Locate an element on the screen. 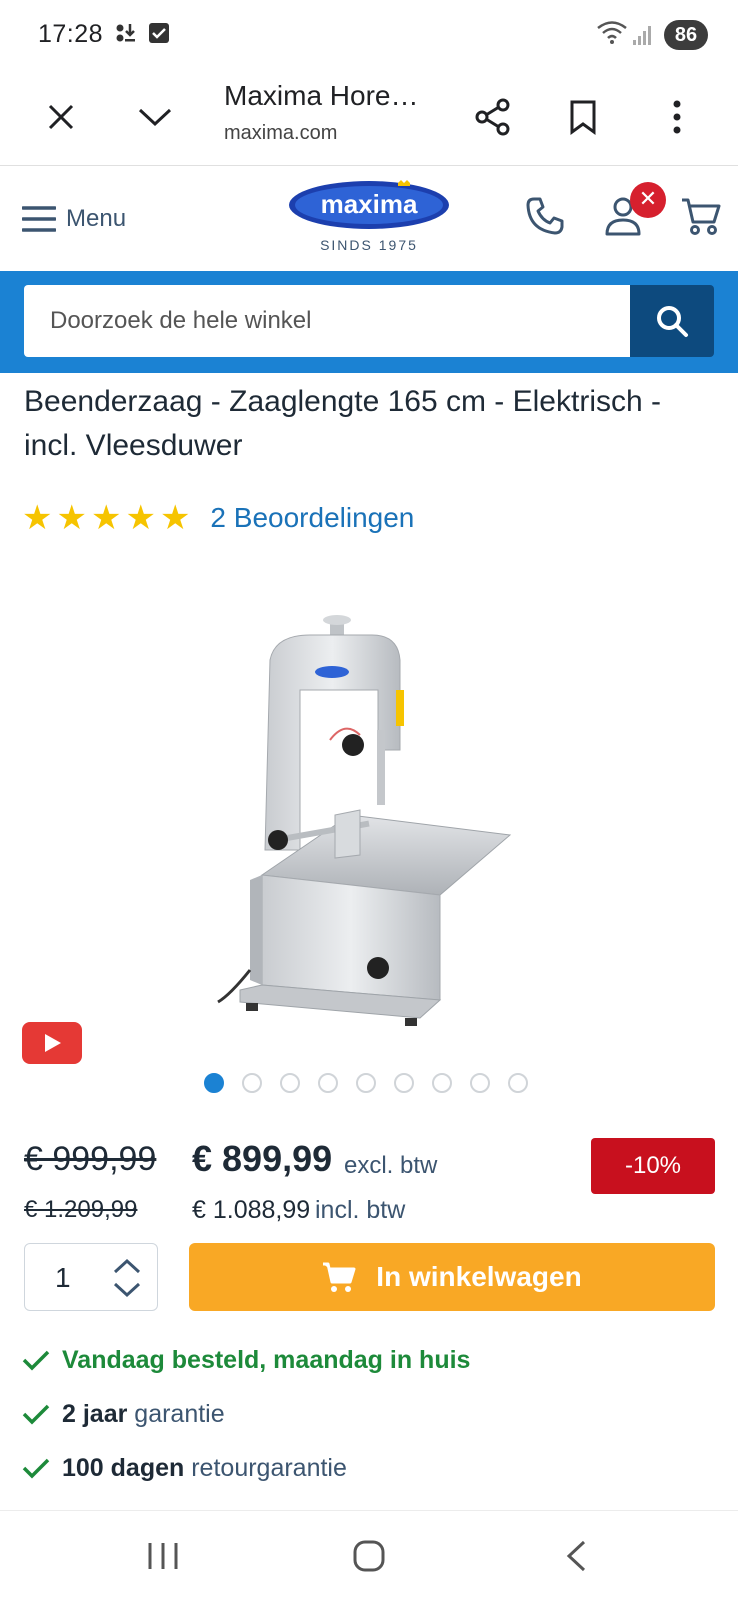 The image size is (738, 1600). phone-button is located at coordinates (545, 216).